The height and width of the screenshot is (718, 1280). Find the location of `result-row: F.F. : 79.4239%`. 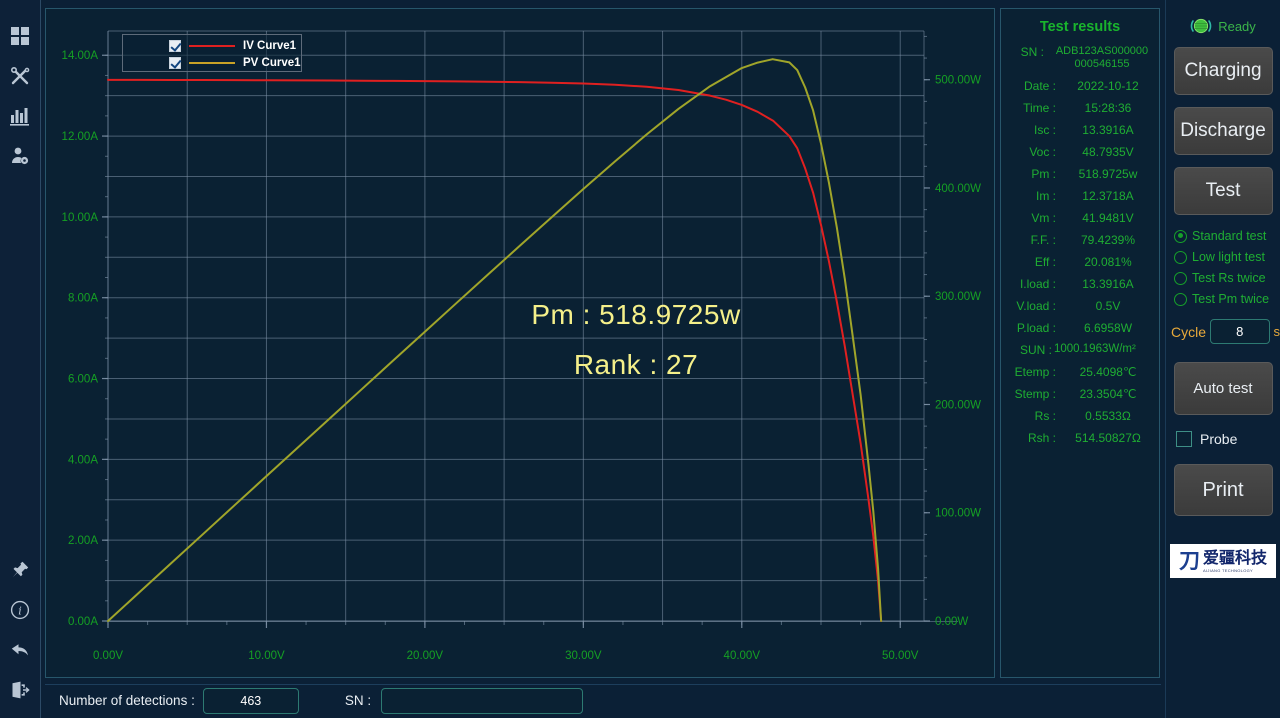

result-row: F.F. : 79.4239% is located at coordinates (1080, 240).